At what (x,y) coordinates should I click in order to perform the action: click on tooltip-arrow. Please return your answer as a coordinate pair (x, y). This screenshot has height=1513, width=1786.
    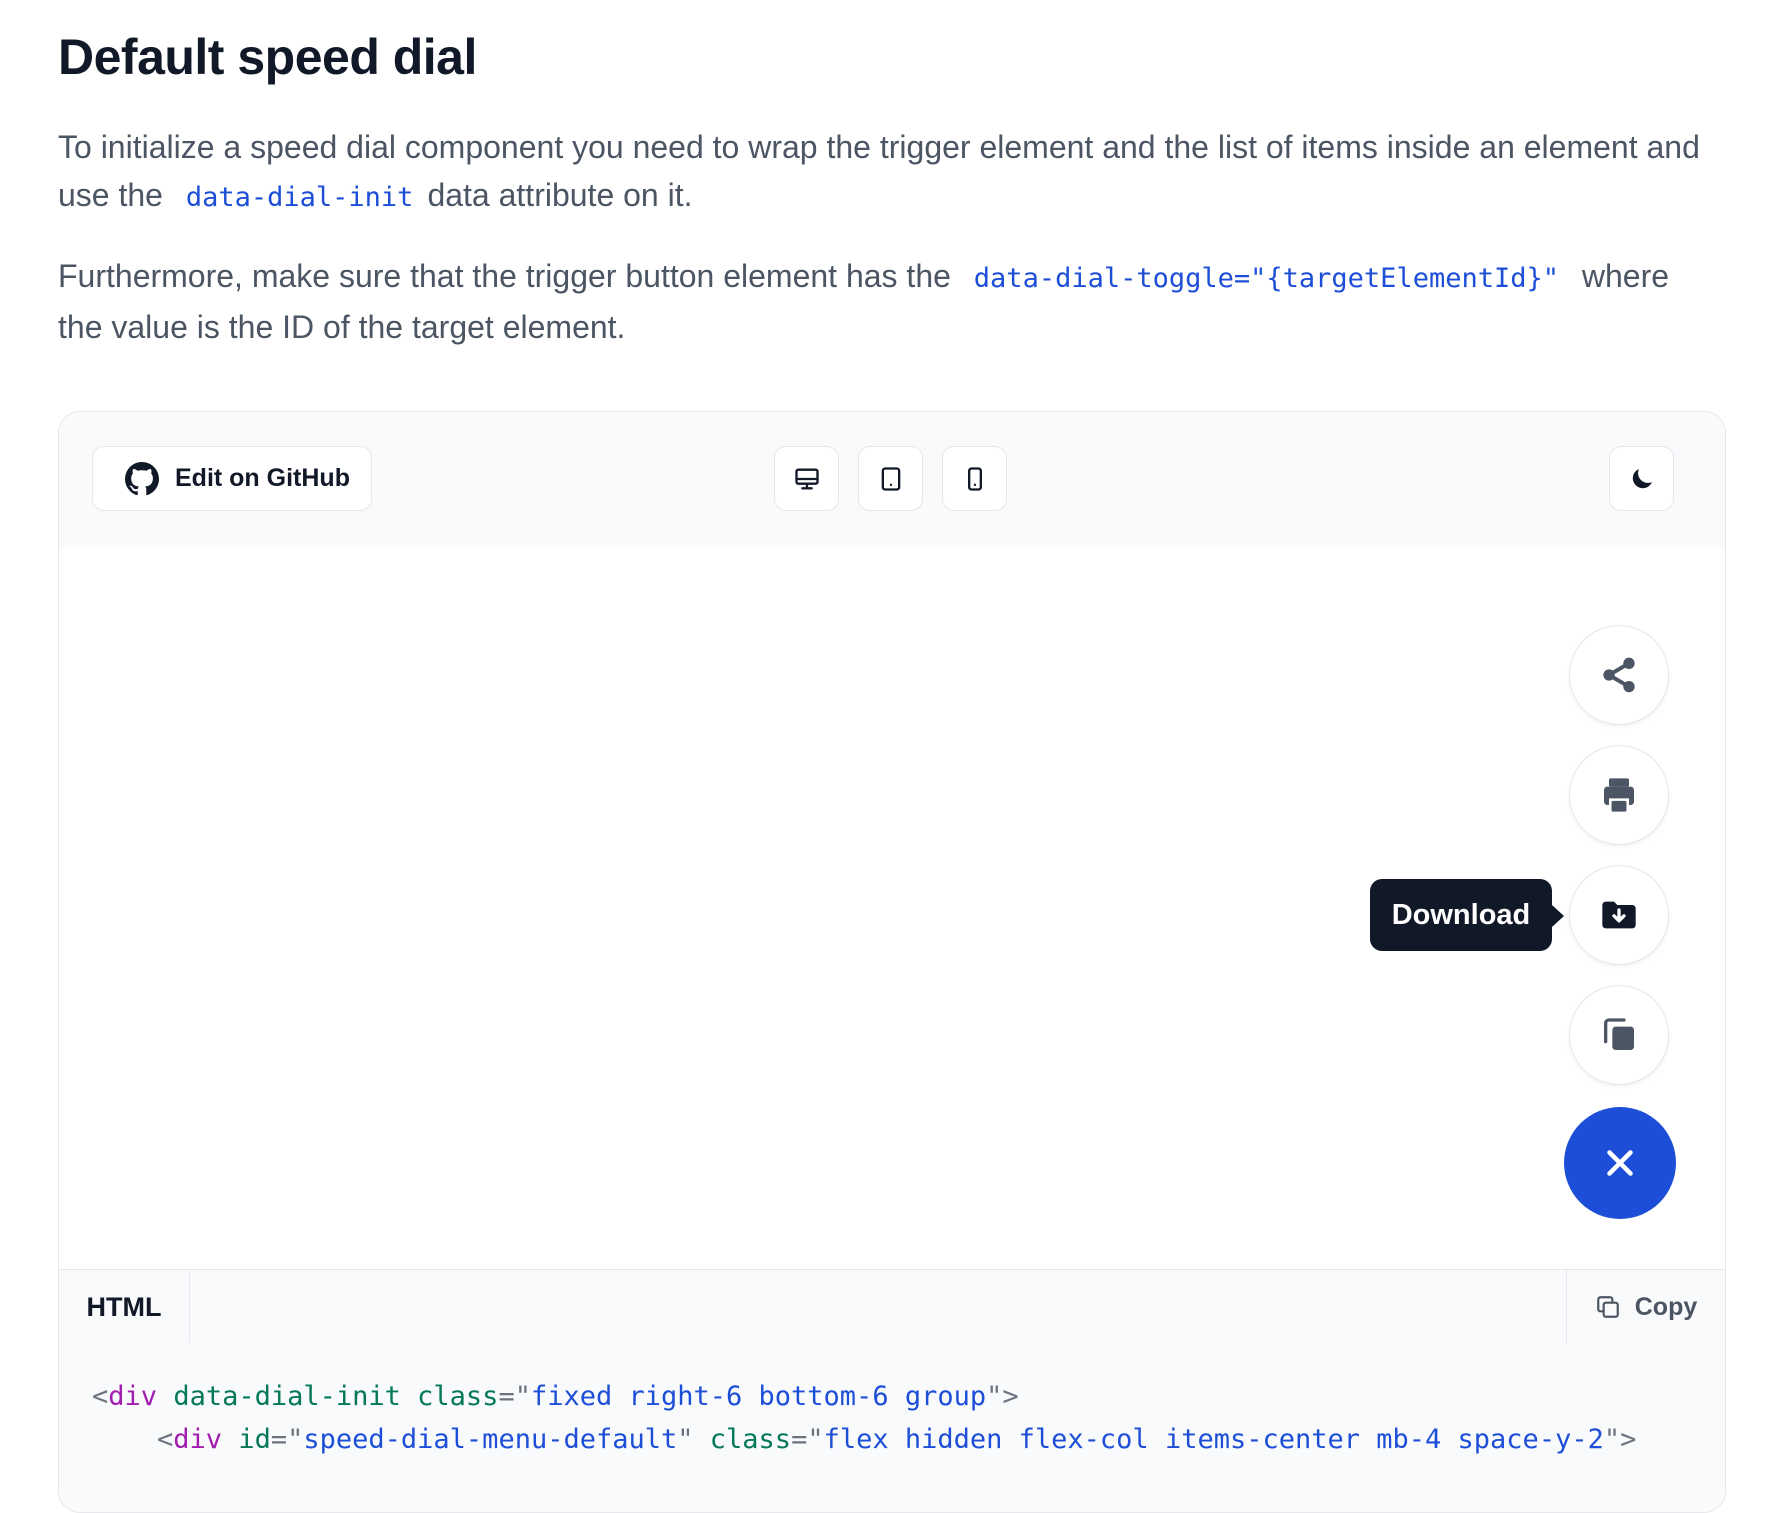
    Looking at the image, I should click on (1558, 916).